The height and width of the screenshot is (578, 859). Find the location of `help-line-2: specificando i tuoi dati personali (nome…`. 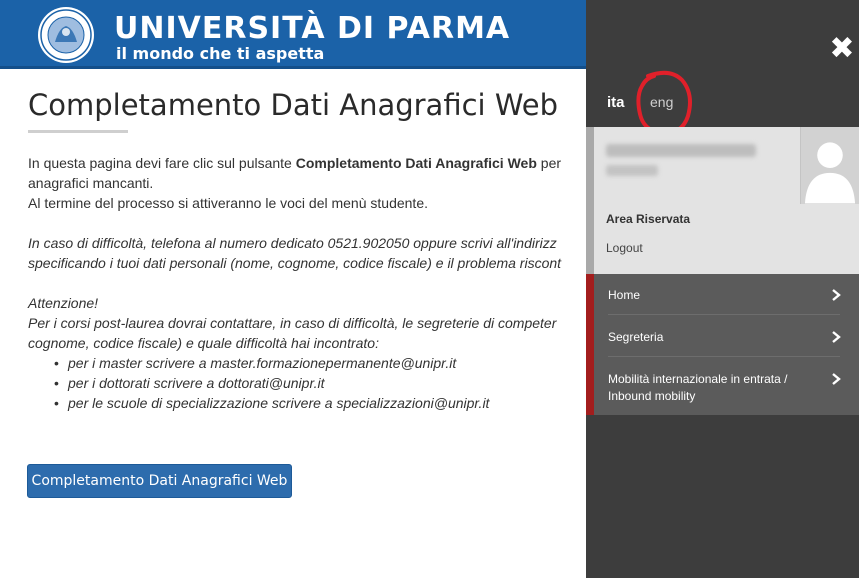

help-line-2: specificando i tuoi dati personali (nome… is located at coordinates (295, 263).